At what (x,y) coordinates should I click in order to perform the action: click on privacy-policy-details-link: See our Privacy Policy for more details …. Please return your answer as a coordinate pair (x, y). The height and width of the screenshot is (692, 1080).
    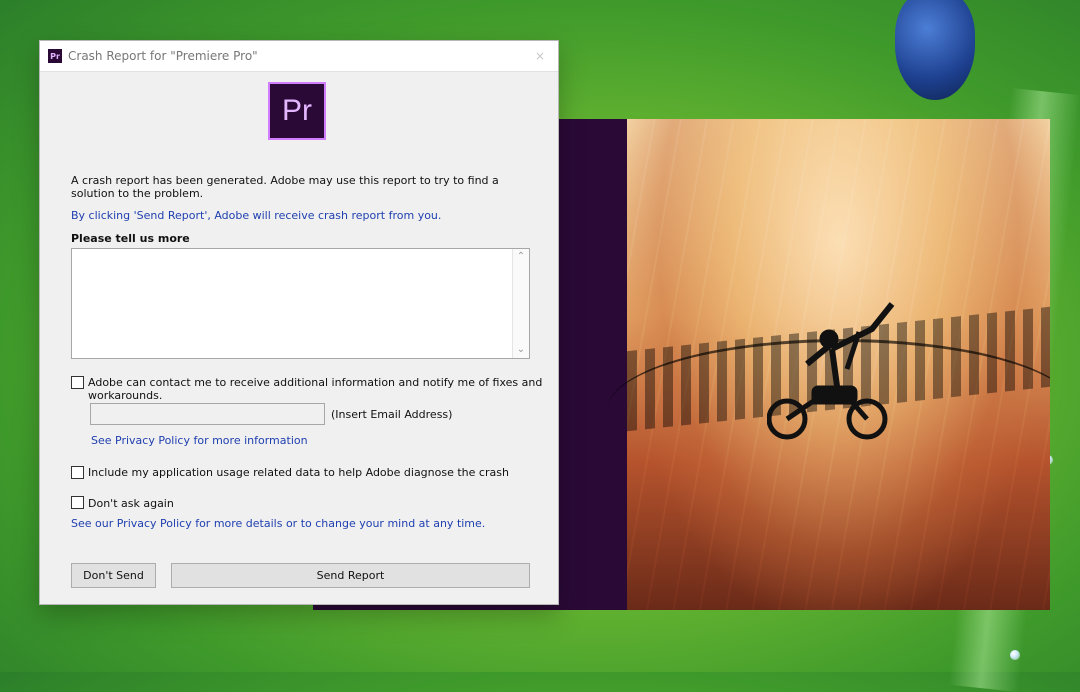
    Looking at the image, I should click on (278, 523).